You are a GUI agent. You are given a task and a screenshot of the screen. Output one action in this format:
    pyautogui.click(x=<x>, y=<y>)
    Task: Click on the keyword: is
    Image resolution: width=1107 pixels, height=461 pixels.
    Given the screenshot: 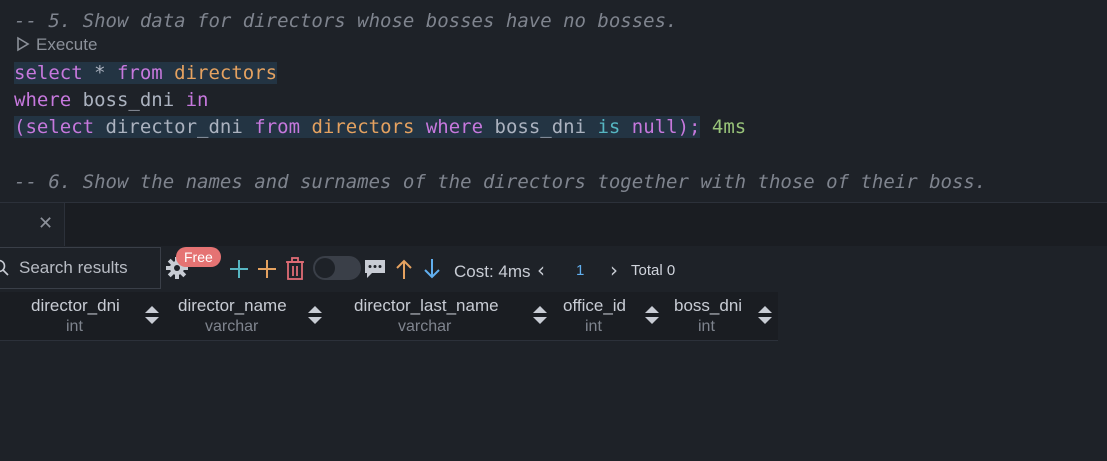 What is the action you would take?
    pyautogui.click(x=609, y=127)
    